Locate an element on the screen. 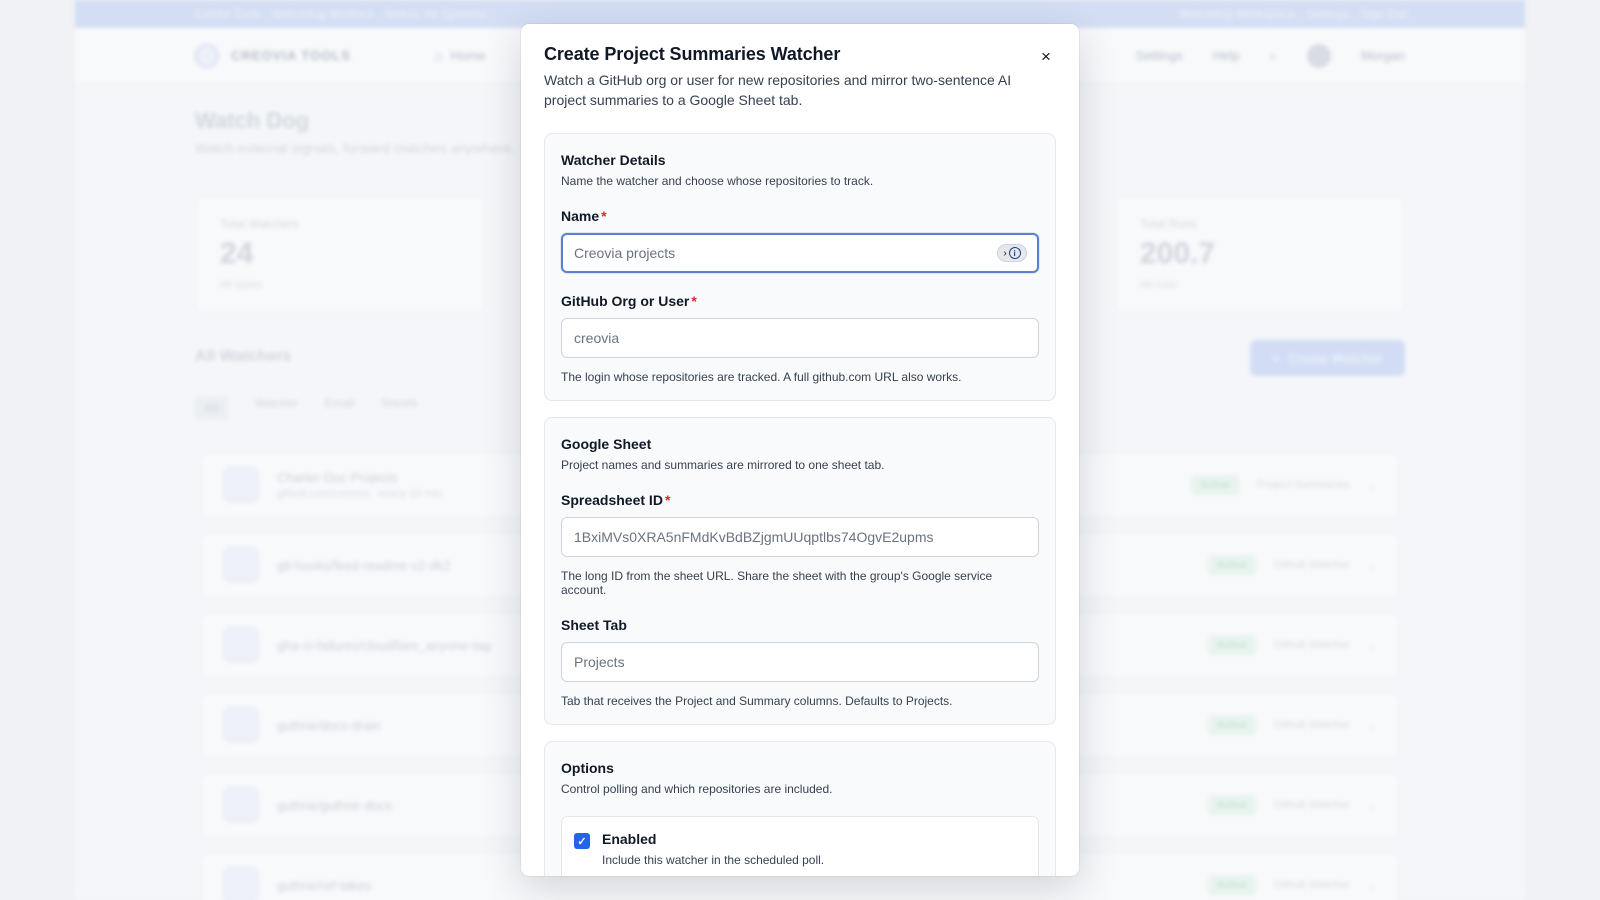 Image resolution: width=1600 pixels, height=900 pixels. password-manager-icon: › i is located at coordinates (1012, 253).